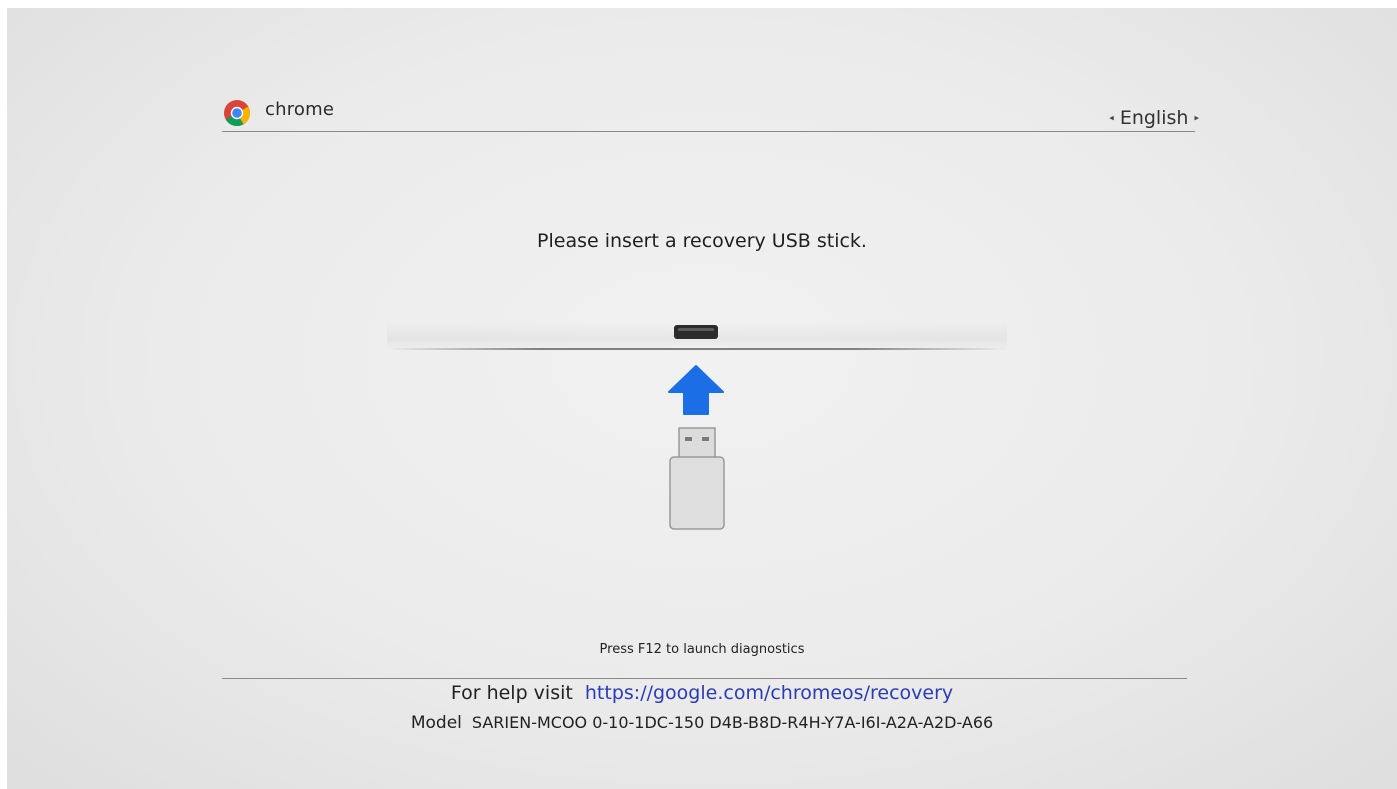 The image size is (1397, 789). Describe the element at coordinates (697, 349) in the screenshot. I see `device-edge-line` at that location.